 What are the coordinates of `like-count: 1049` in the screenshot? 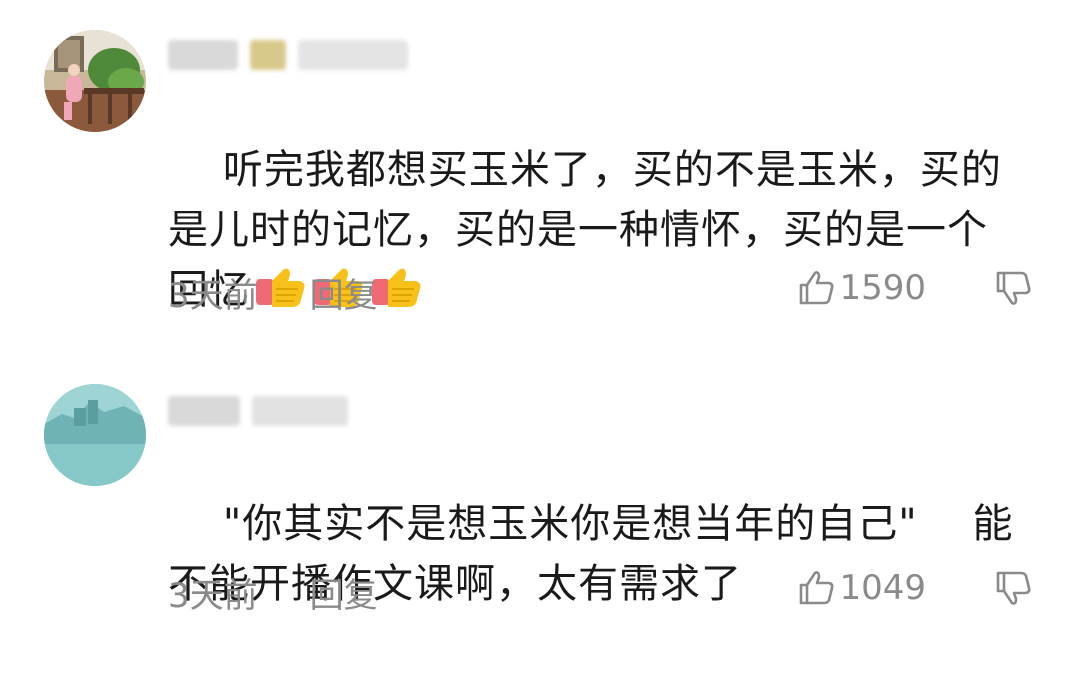 It's located at (882, 588).